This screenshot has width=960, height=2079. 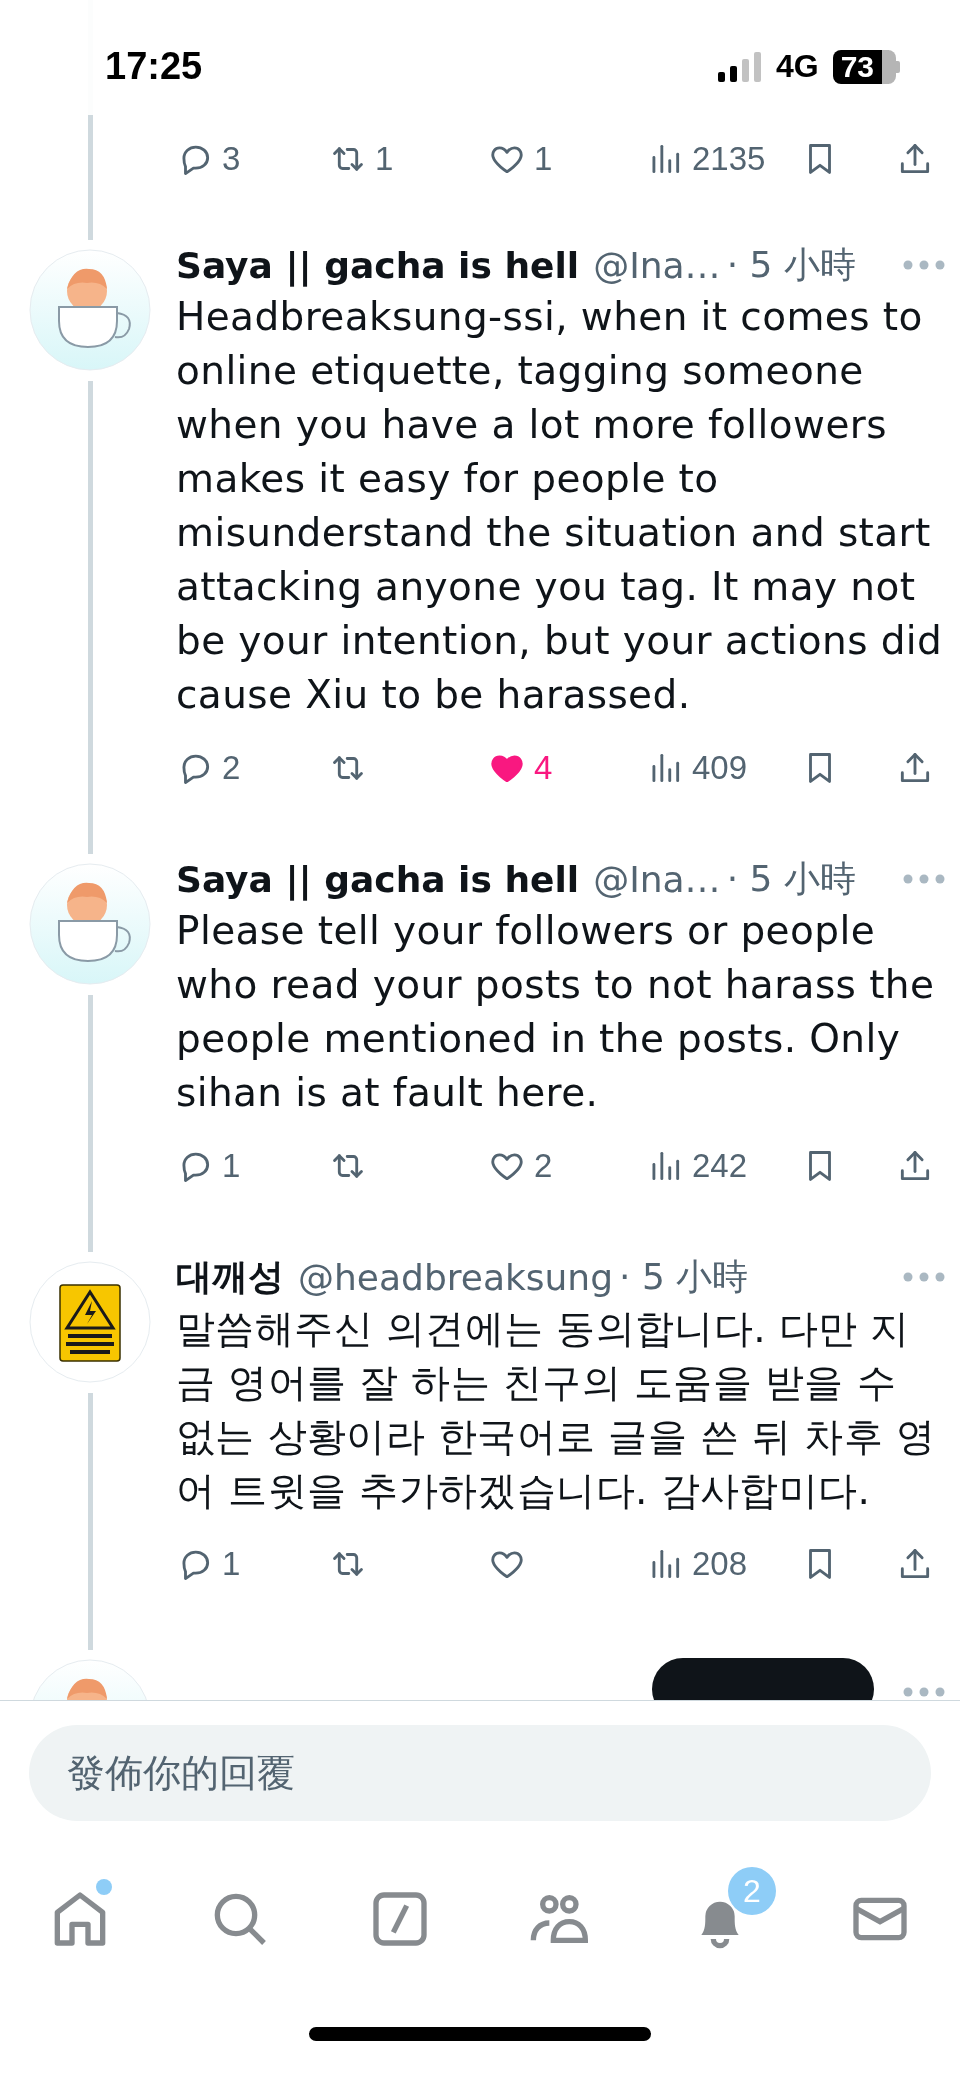 What do you see at coordinates (720, 768) in the screenshot?
I see `count: 409` at bounding box center [720, 768].